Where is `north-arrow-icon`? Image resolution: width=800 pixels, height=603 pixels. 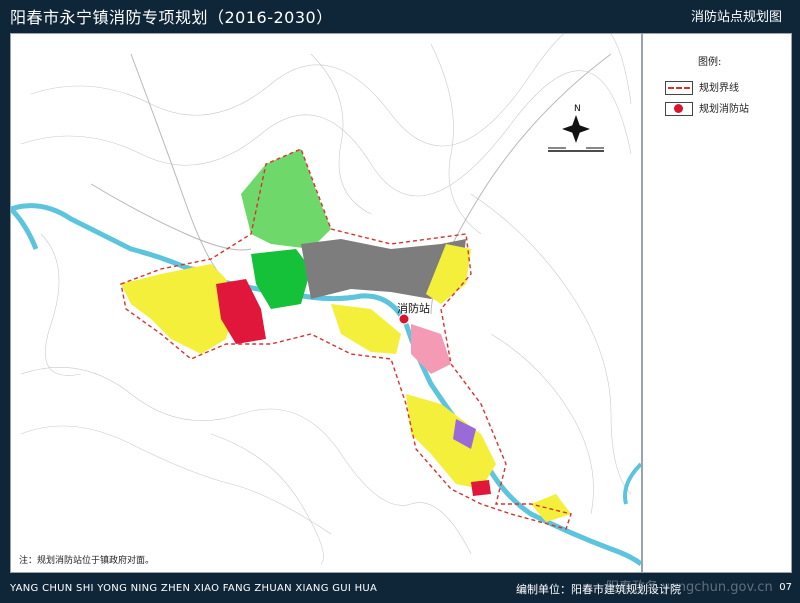
north-arrow-icon is located at coordinates (576, 133).